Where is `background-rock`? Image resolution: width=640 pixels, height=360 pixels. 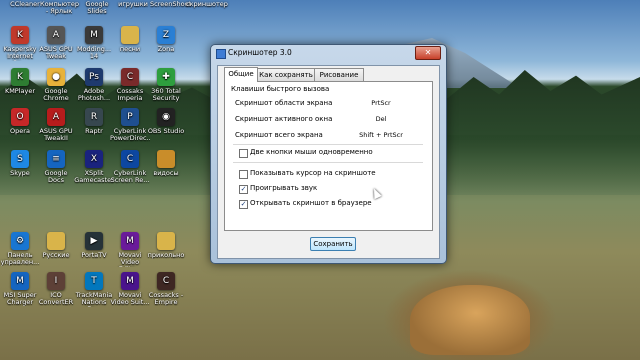 background-rock is located at coordinates (470, 320).